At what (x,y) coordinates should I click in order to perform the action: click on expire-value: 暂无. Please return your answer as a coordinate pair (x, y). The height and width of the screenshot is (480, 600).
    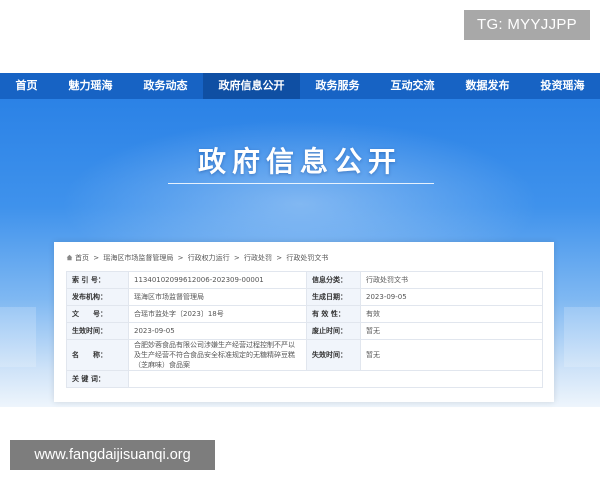
    Looking at the image, I should click on (451, 355).